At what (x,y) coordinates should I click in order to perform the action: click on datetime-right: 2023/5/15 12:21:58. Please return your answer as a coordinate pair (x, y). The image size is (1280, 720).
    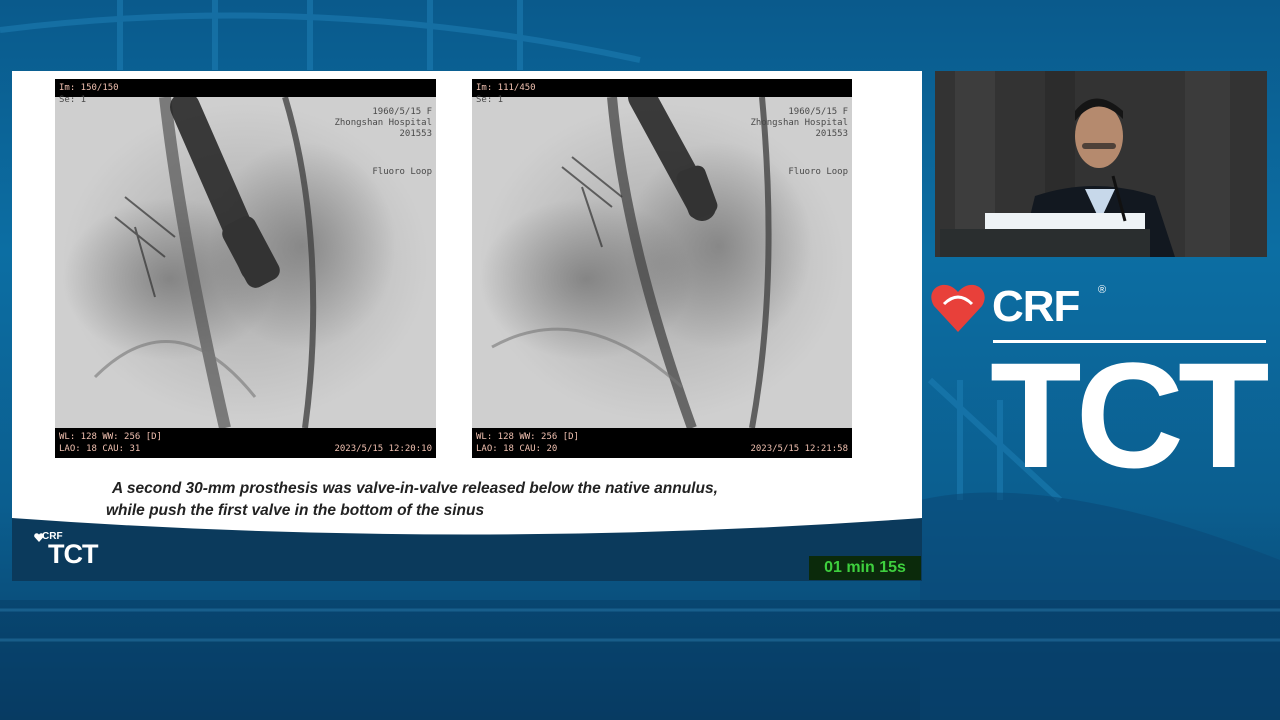
    Looking at the image, I should click on (799, 449).